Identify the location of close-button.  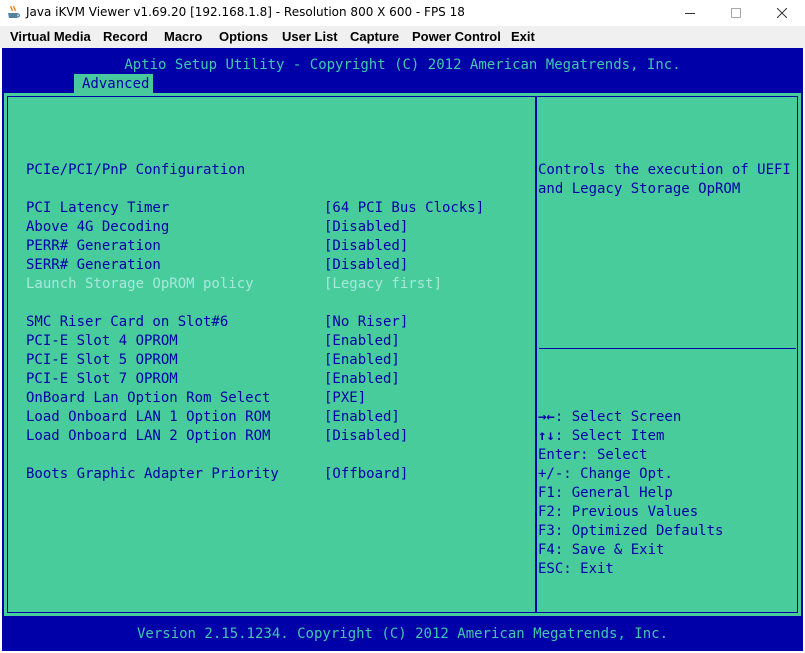
(782, 13).